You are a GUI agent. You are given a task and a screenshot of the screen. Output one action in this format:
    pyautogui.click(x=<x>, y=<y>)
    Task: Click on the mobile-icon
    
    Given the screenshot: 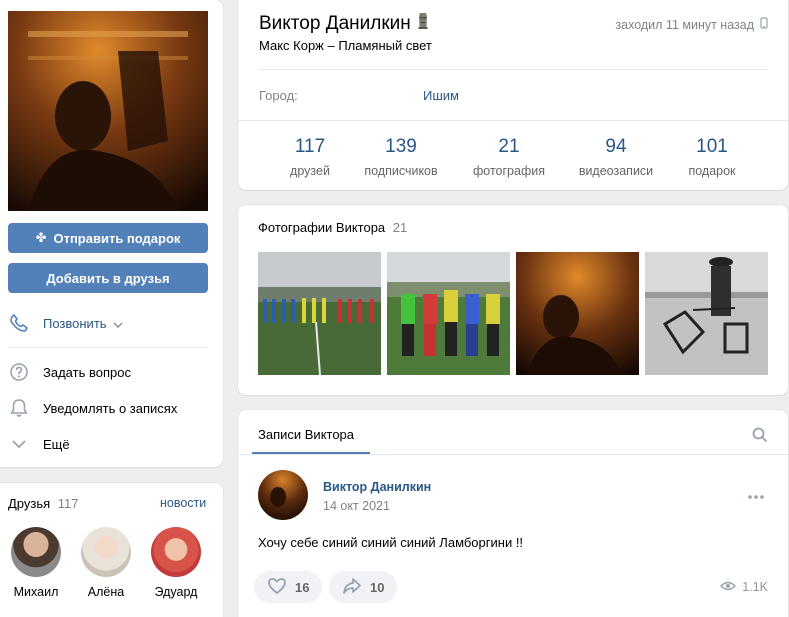 What is the action you would take?
    pyautogui.click(x=764, y=24)
    